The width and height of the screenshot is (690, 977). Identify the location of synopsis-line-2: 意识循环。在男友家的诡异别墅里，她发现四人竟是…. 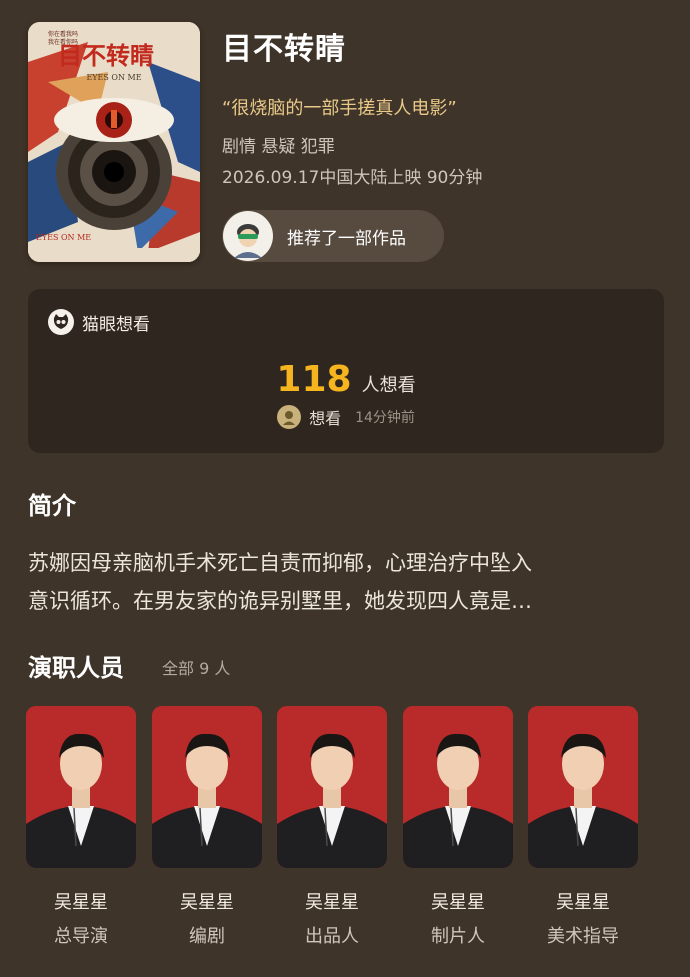
(280, 601).